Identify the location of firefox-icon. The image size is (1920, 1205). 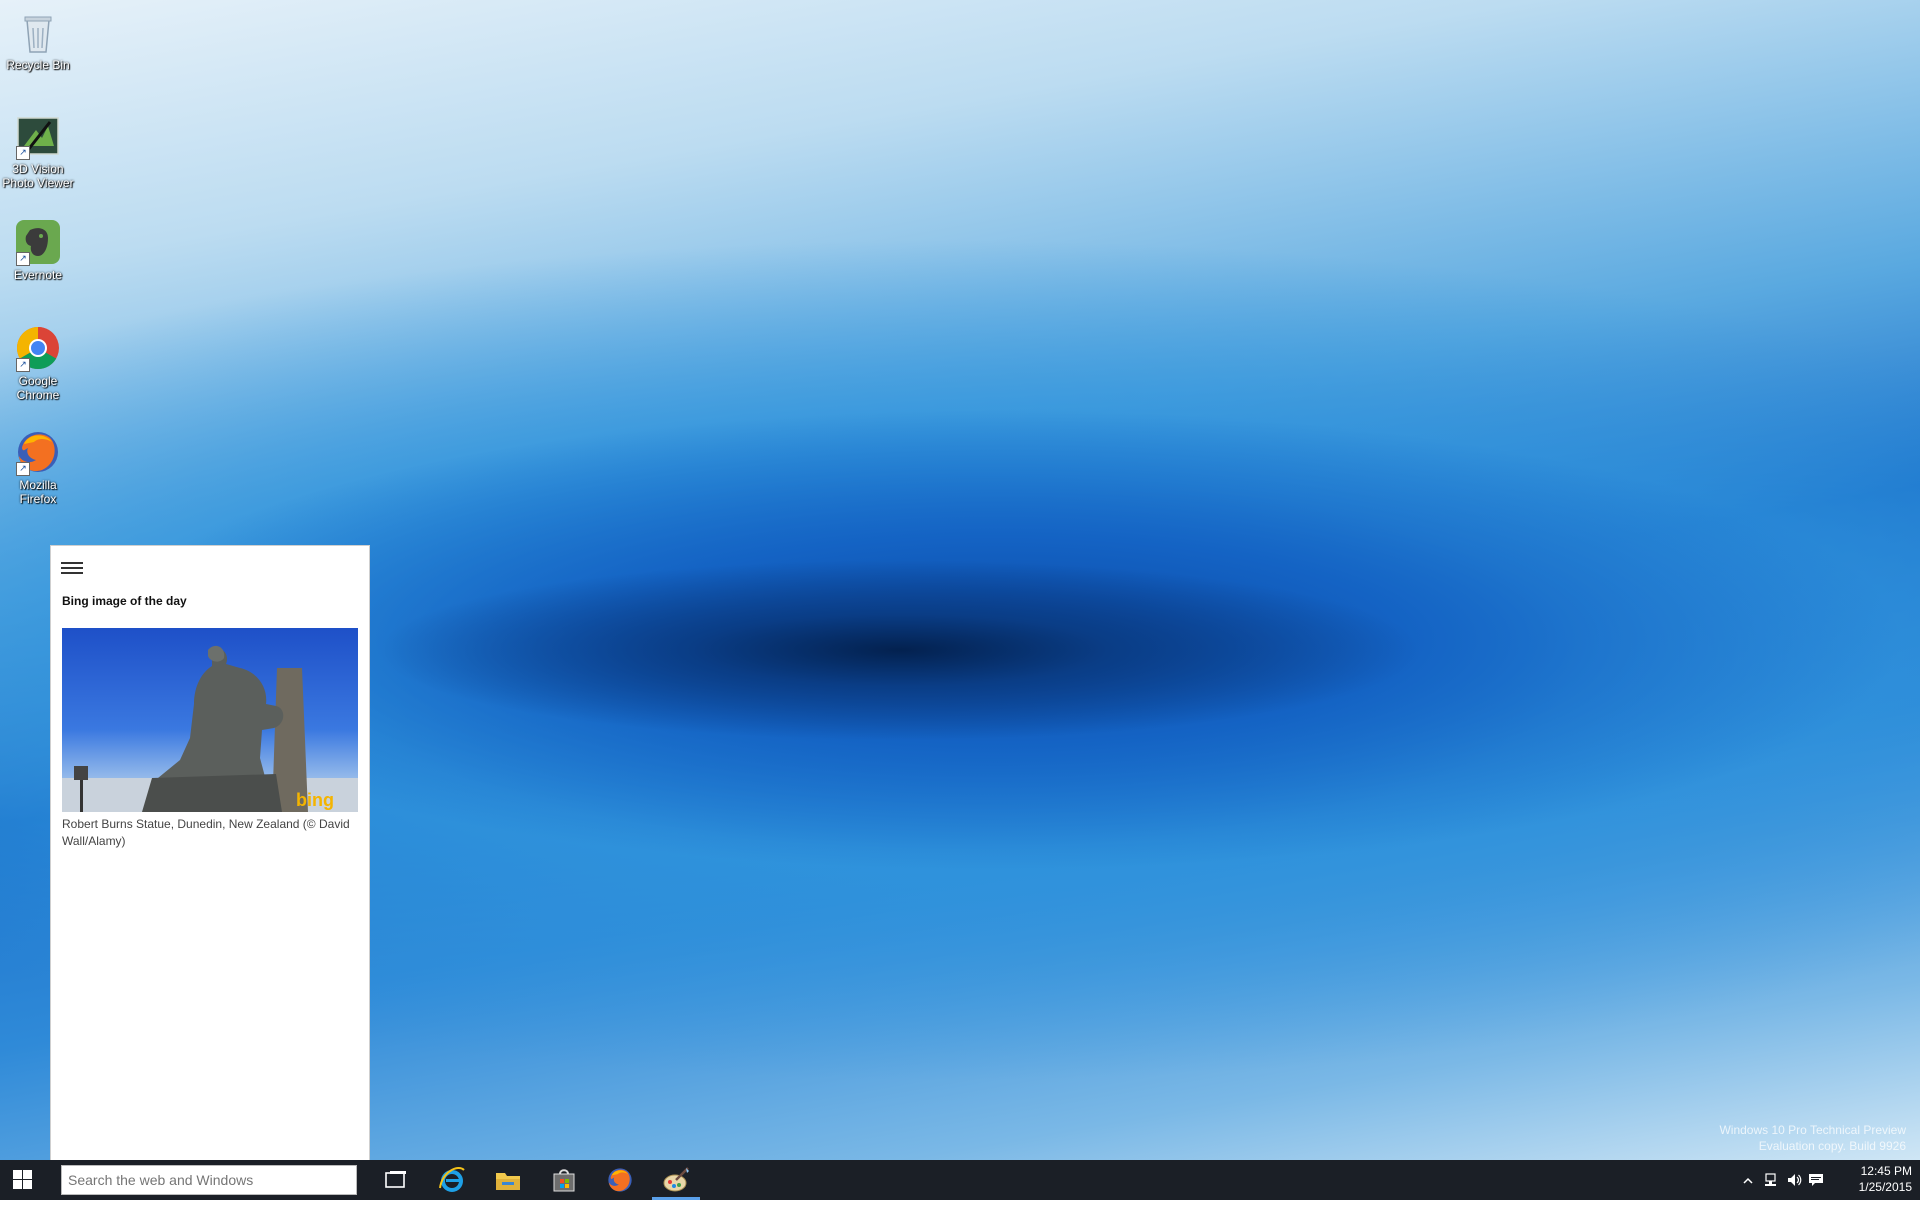
(620, 1180).